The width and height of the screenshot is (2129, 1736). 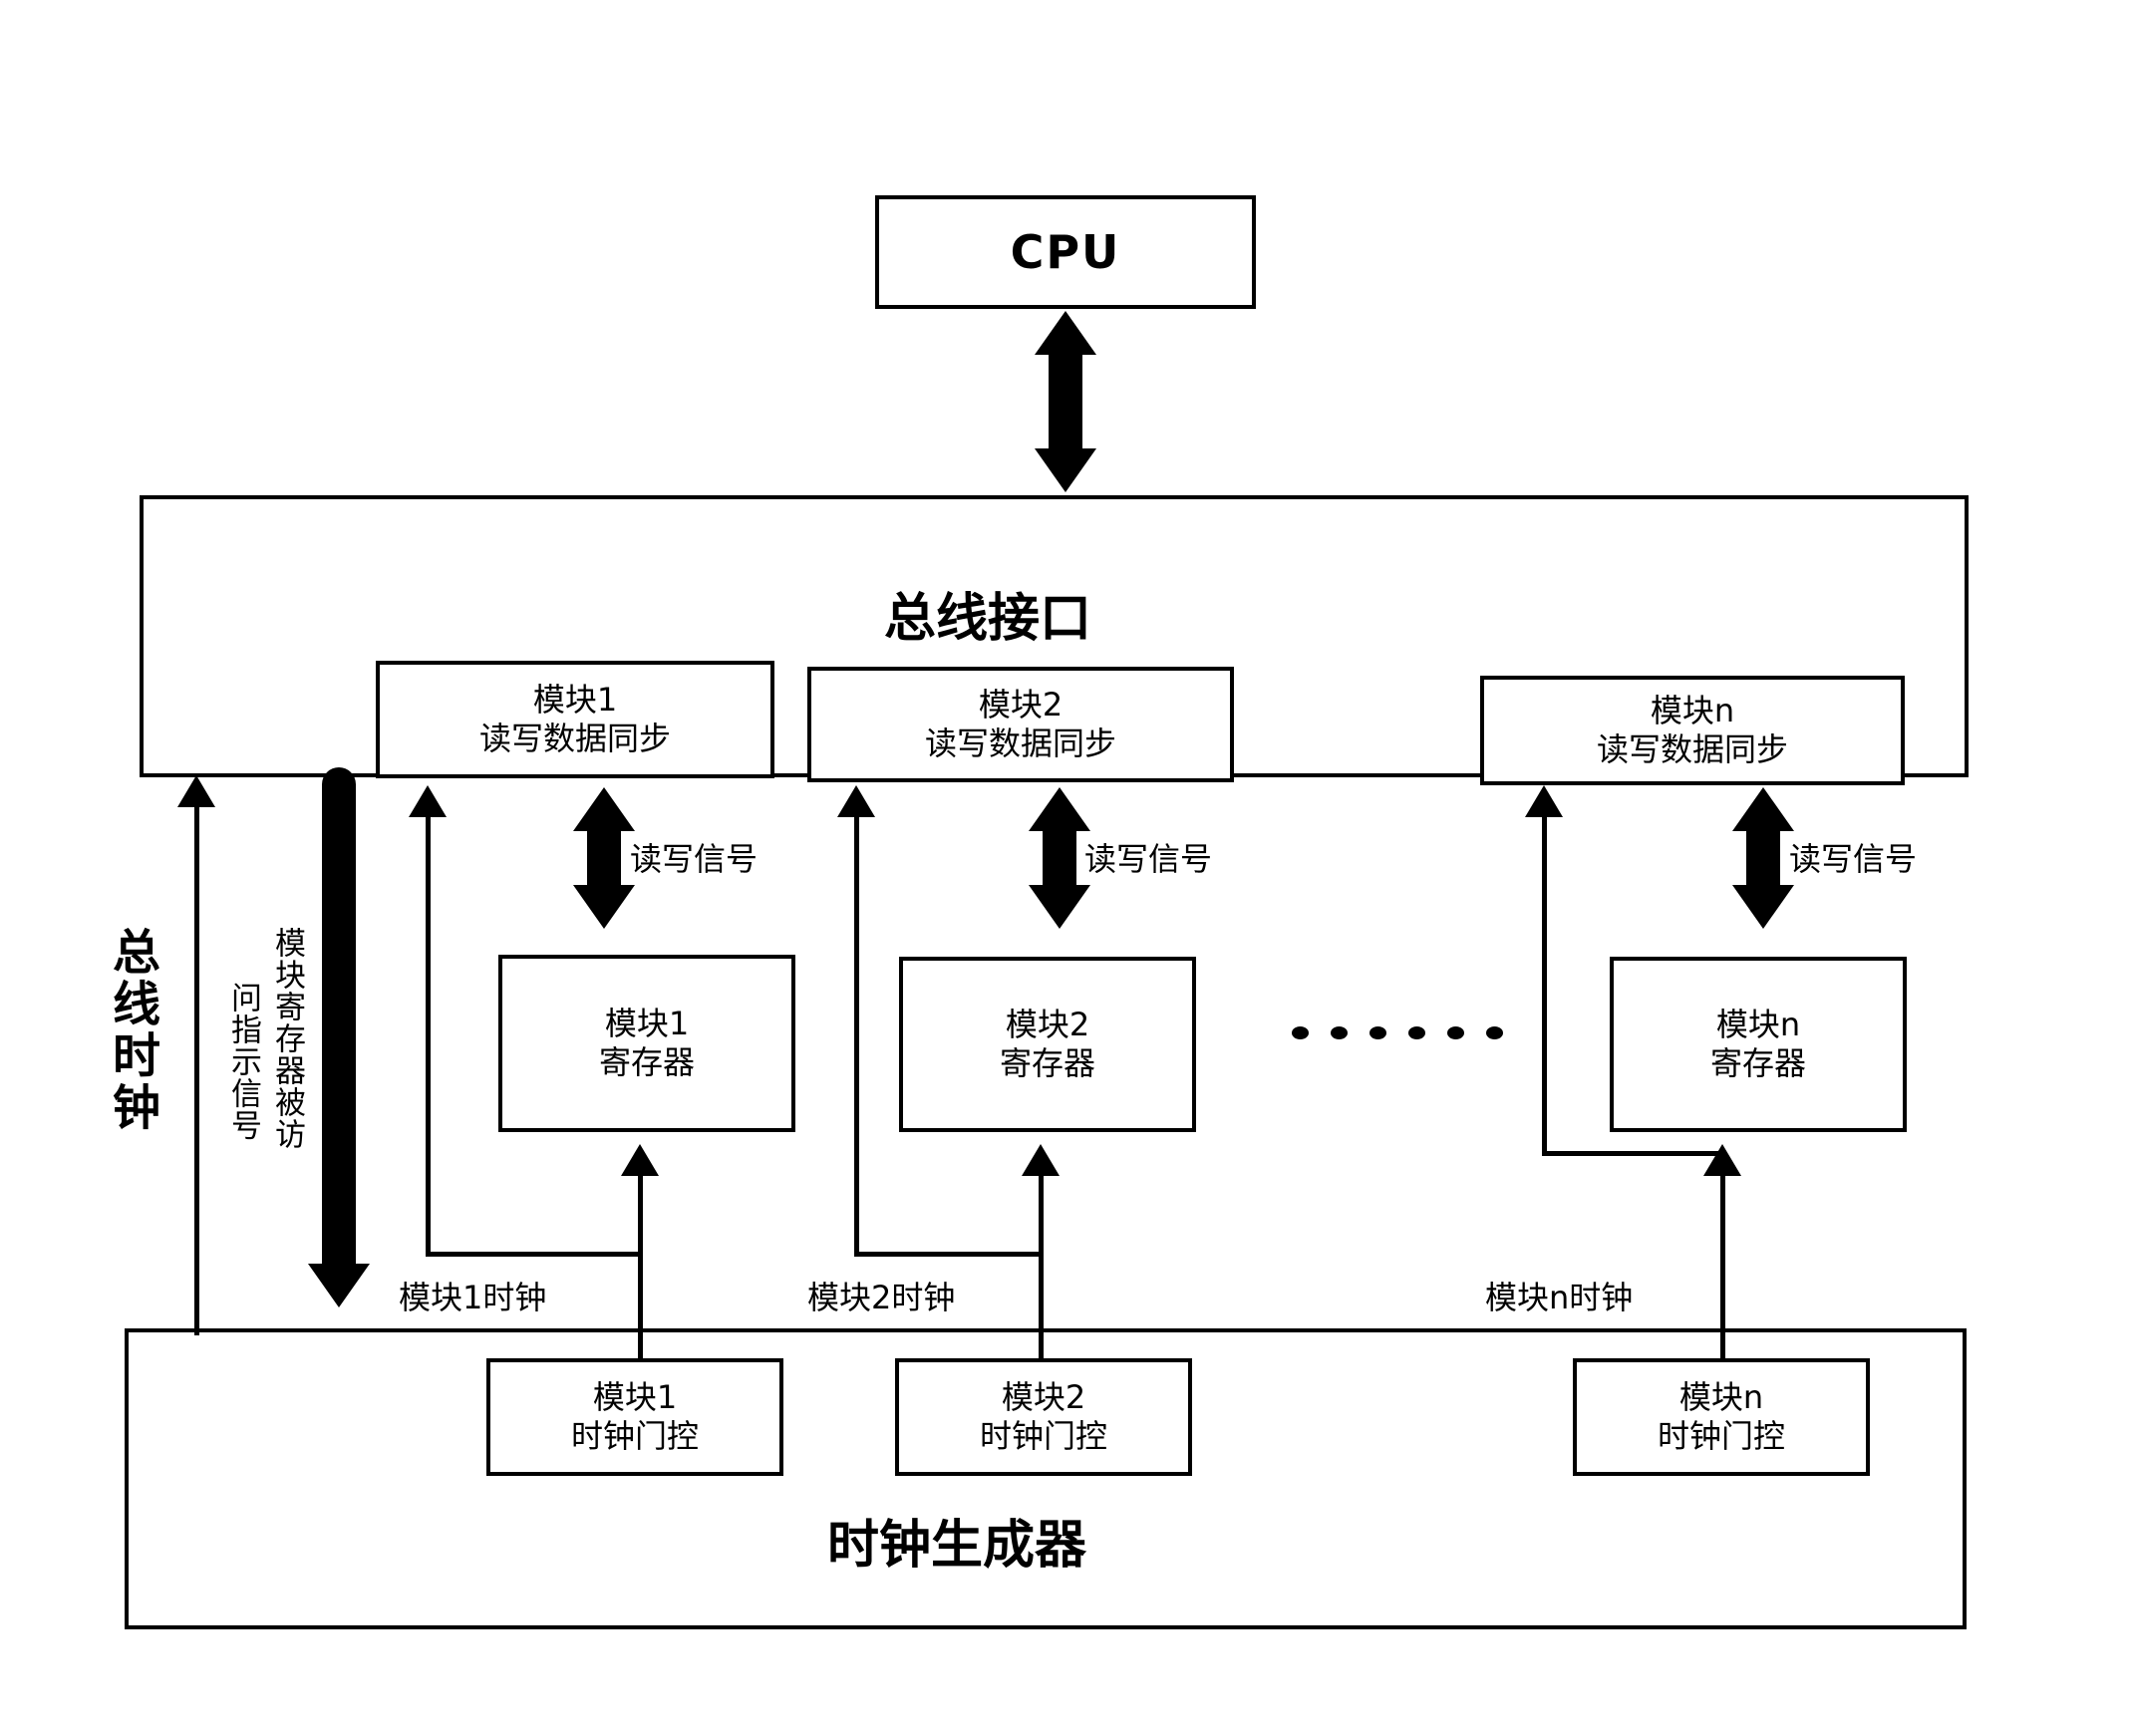 I want to click on module-register-box-n: 模块n 寄存器, so click(x=1759, y=1044).